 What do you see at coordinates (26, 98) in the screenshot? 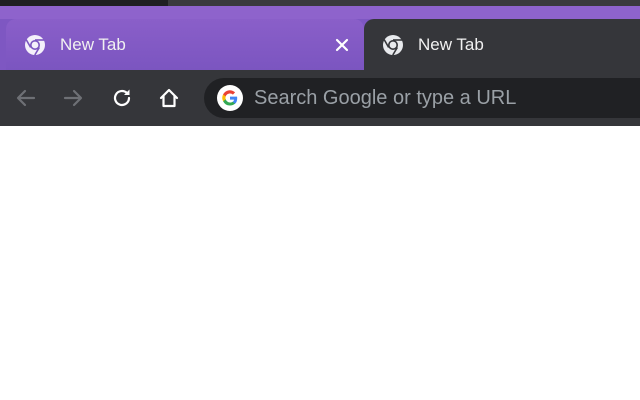
I see `back-arrow-icon` at bounding box center [26, 98].